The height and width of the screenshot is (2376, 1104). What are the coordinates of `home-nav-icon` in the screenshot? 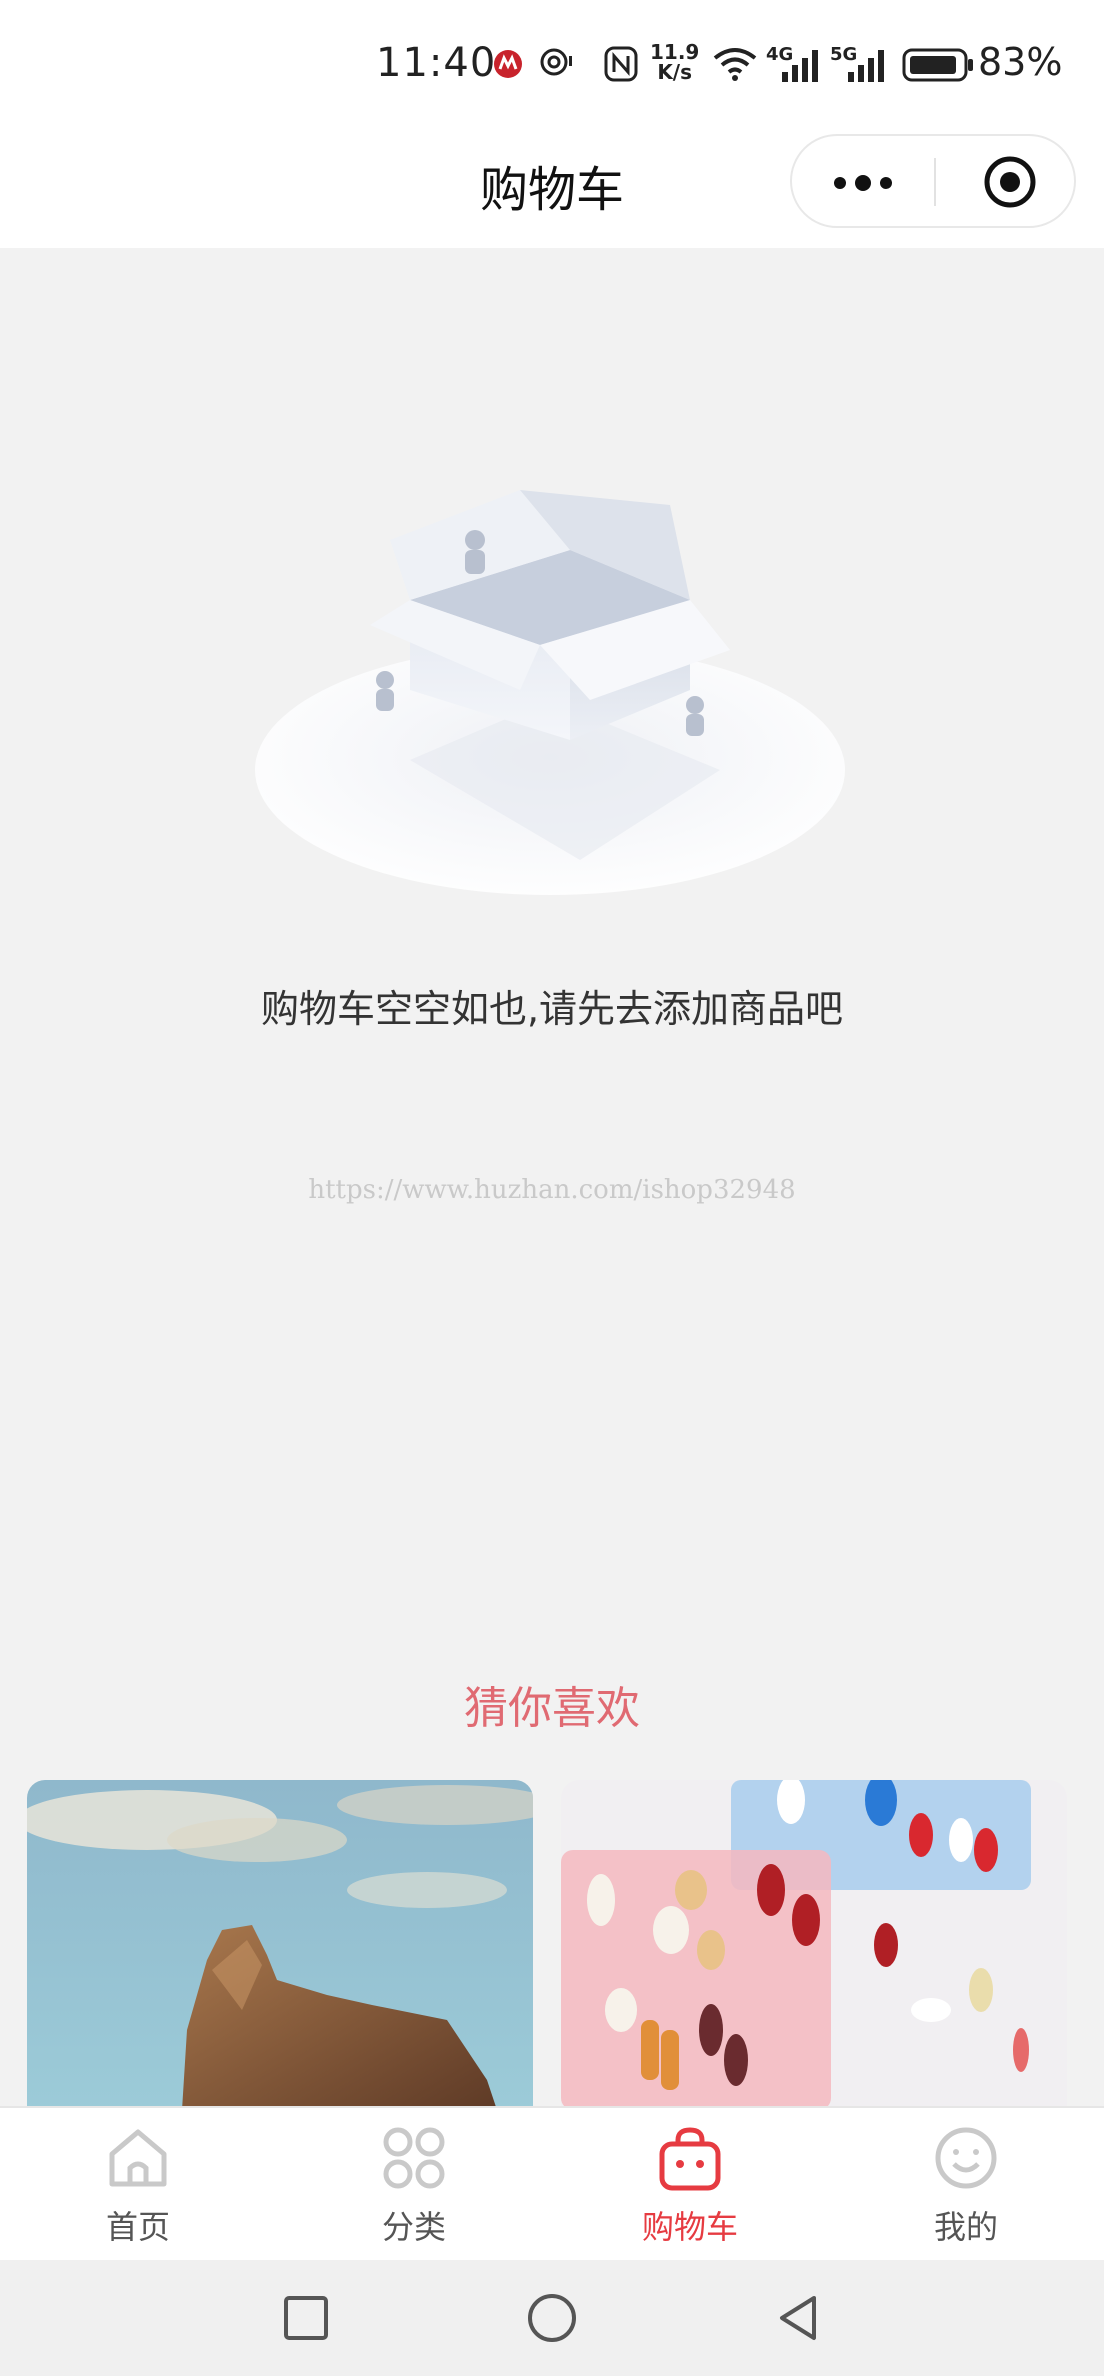 It's located at (552, 2318).